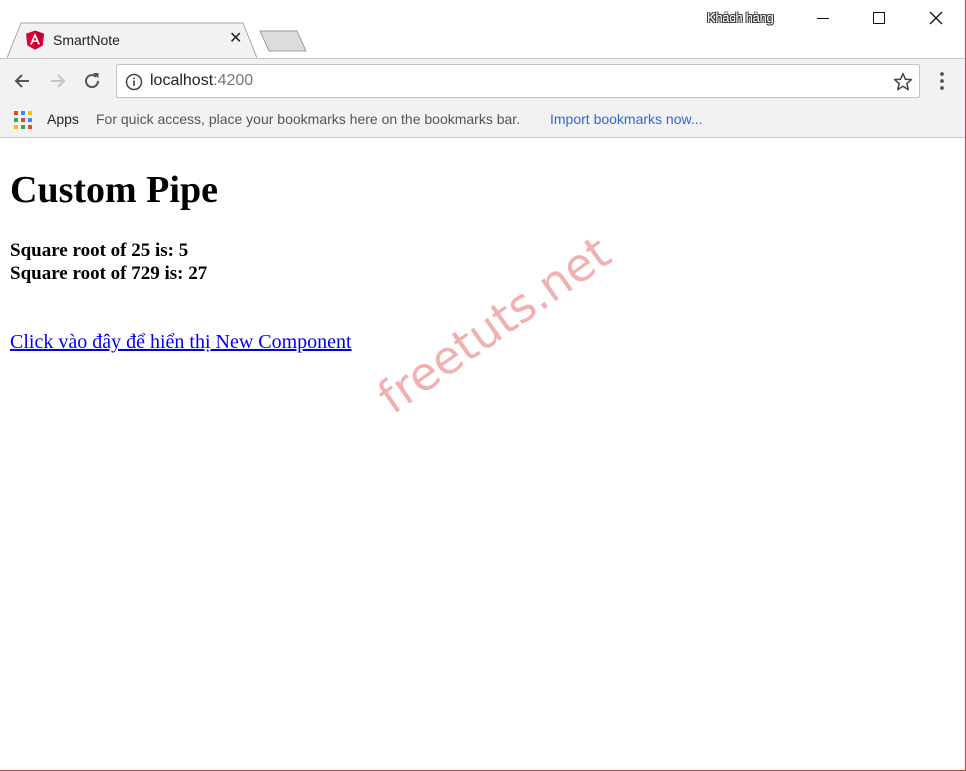 The height and width of the screenshot is (771, 966). I want to click on back-button, so click(22, 81).